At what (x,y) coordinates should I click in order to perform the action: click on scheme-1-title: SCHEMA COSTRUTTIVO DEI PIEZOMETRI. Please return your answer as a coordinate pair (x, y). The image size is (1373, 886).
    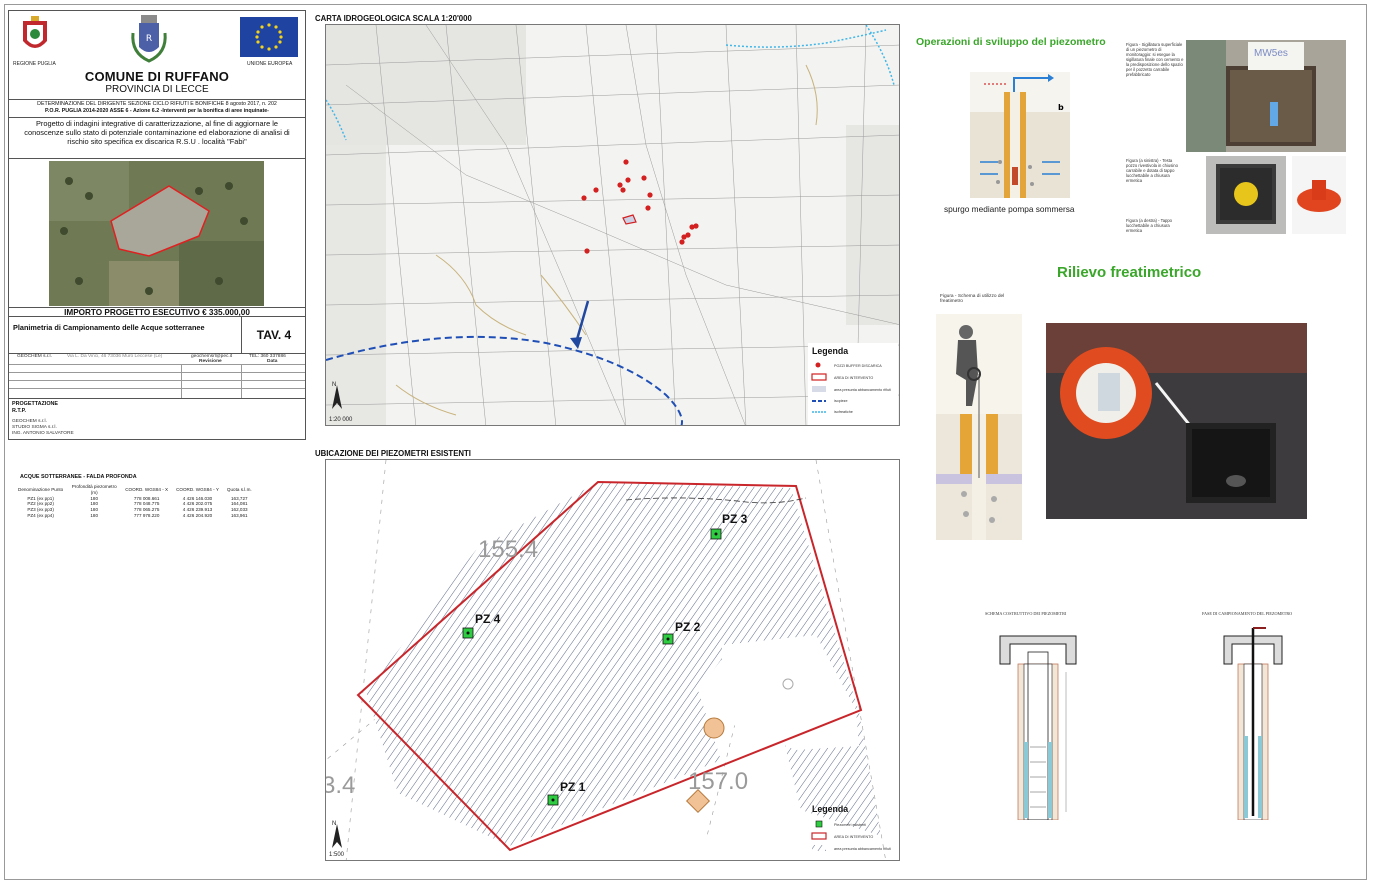
    Looking at the image, I should click on (1026, 613).